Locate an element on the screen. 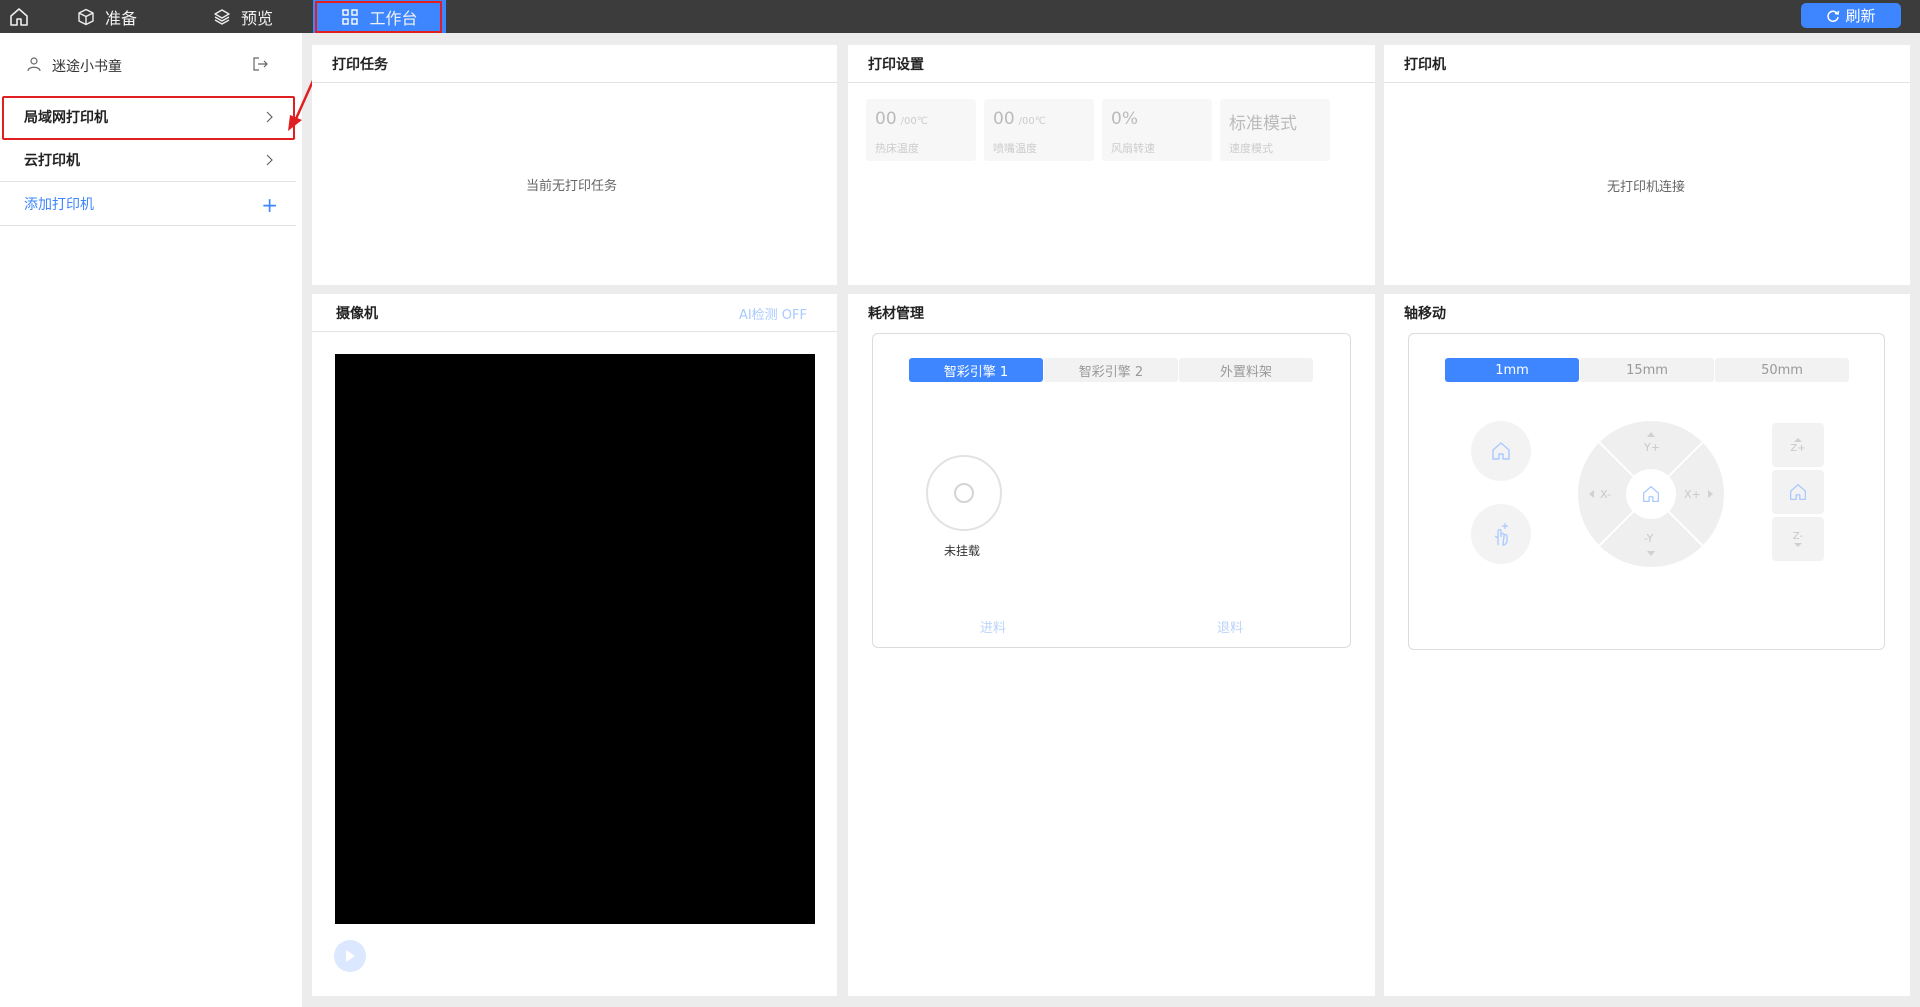  print-task-panel: 打印任务 当前无打印任务 is located at coordinates (574, 165).